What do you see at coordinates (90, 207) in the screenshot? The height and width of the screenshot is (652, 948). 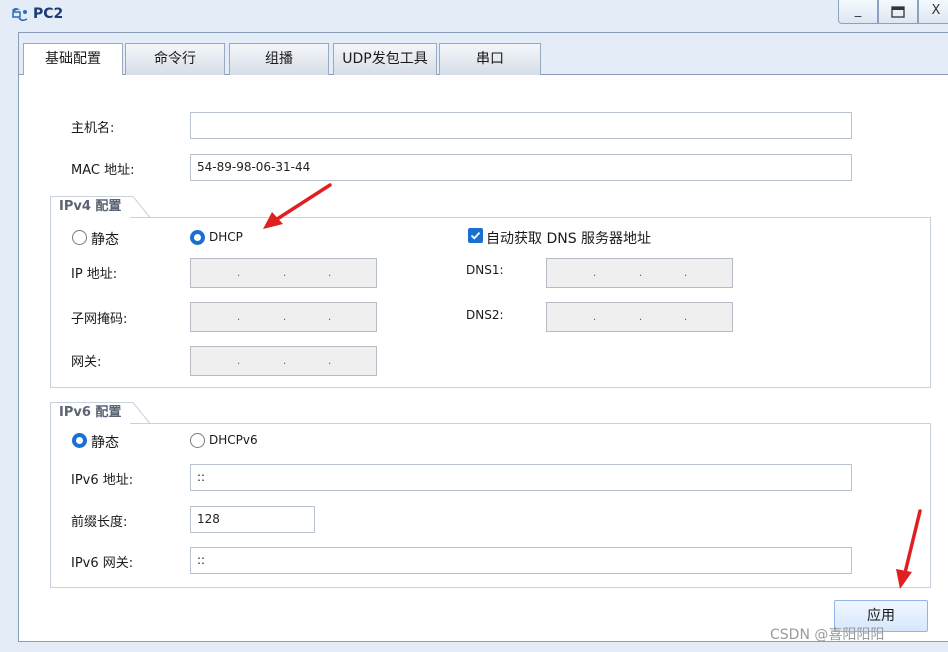 I see `ipv4-section-title: IPv4 配置` at bounding box center [90, 207].